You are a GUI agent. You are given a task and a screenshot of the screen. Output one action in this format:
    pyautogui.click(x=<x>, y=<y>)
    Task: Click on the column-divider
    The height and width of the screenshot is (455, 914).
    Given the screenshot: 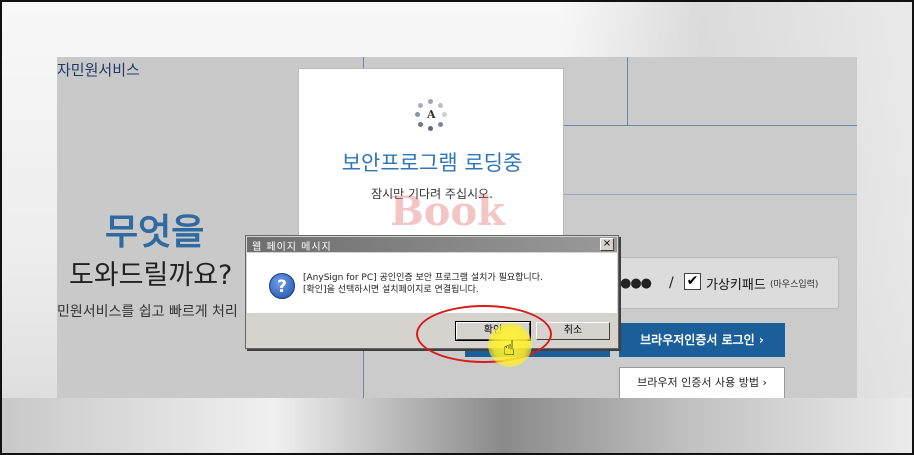 What is the action you would take?
    pyautogui.click(x=627, y=91)
    